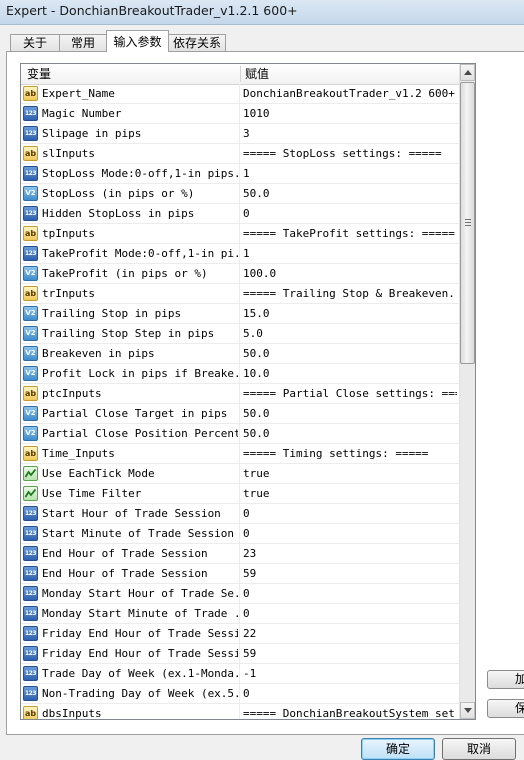  What do you see at coordinates (240, 214) in the screenshot?
I see `parameter-row: 123 Hidden StopLoss in pips 0` at bounding box center [240, 214].